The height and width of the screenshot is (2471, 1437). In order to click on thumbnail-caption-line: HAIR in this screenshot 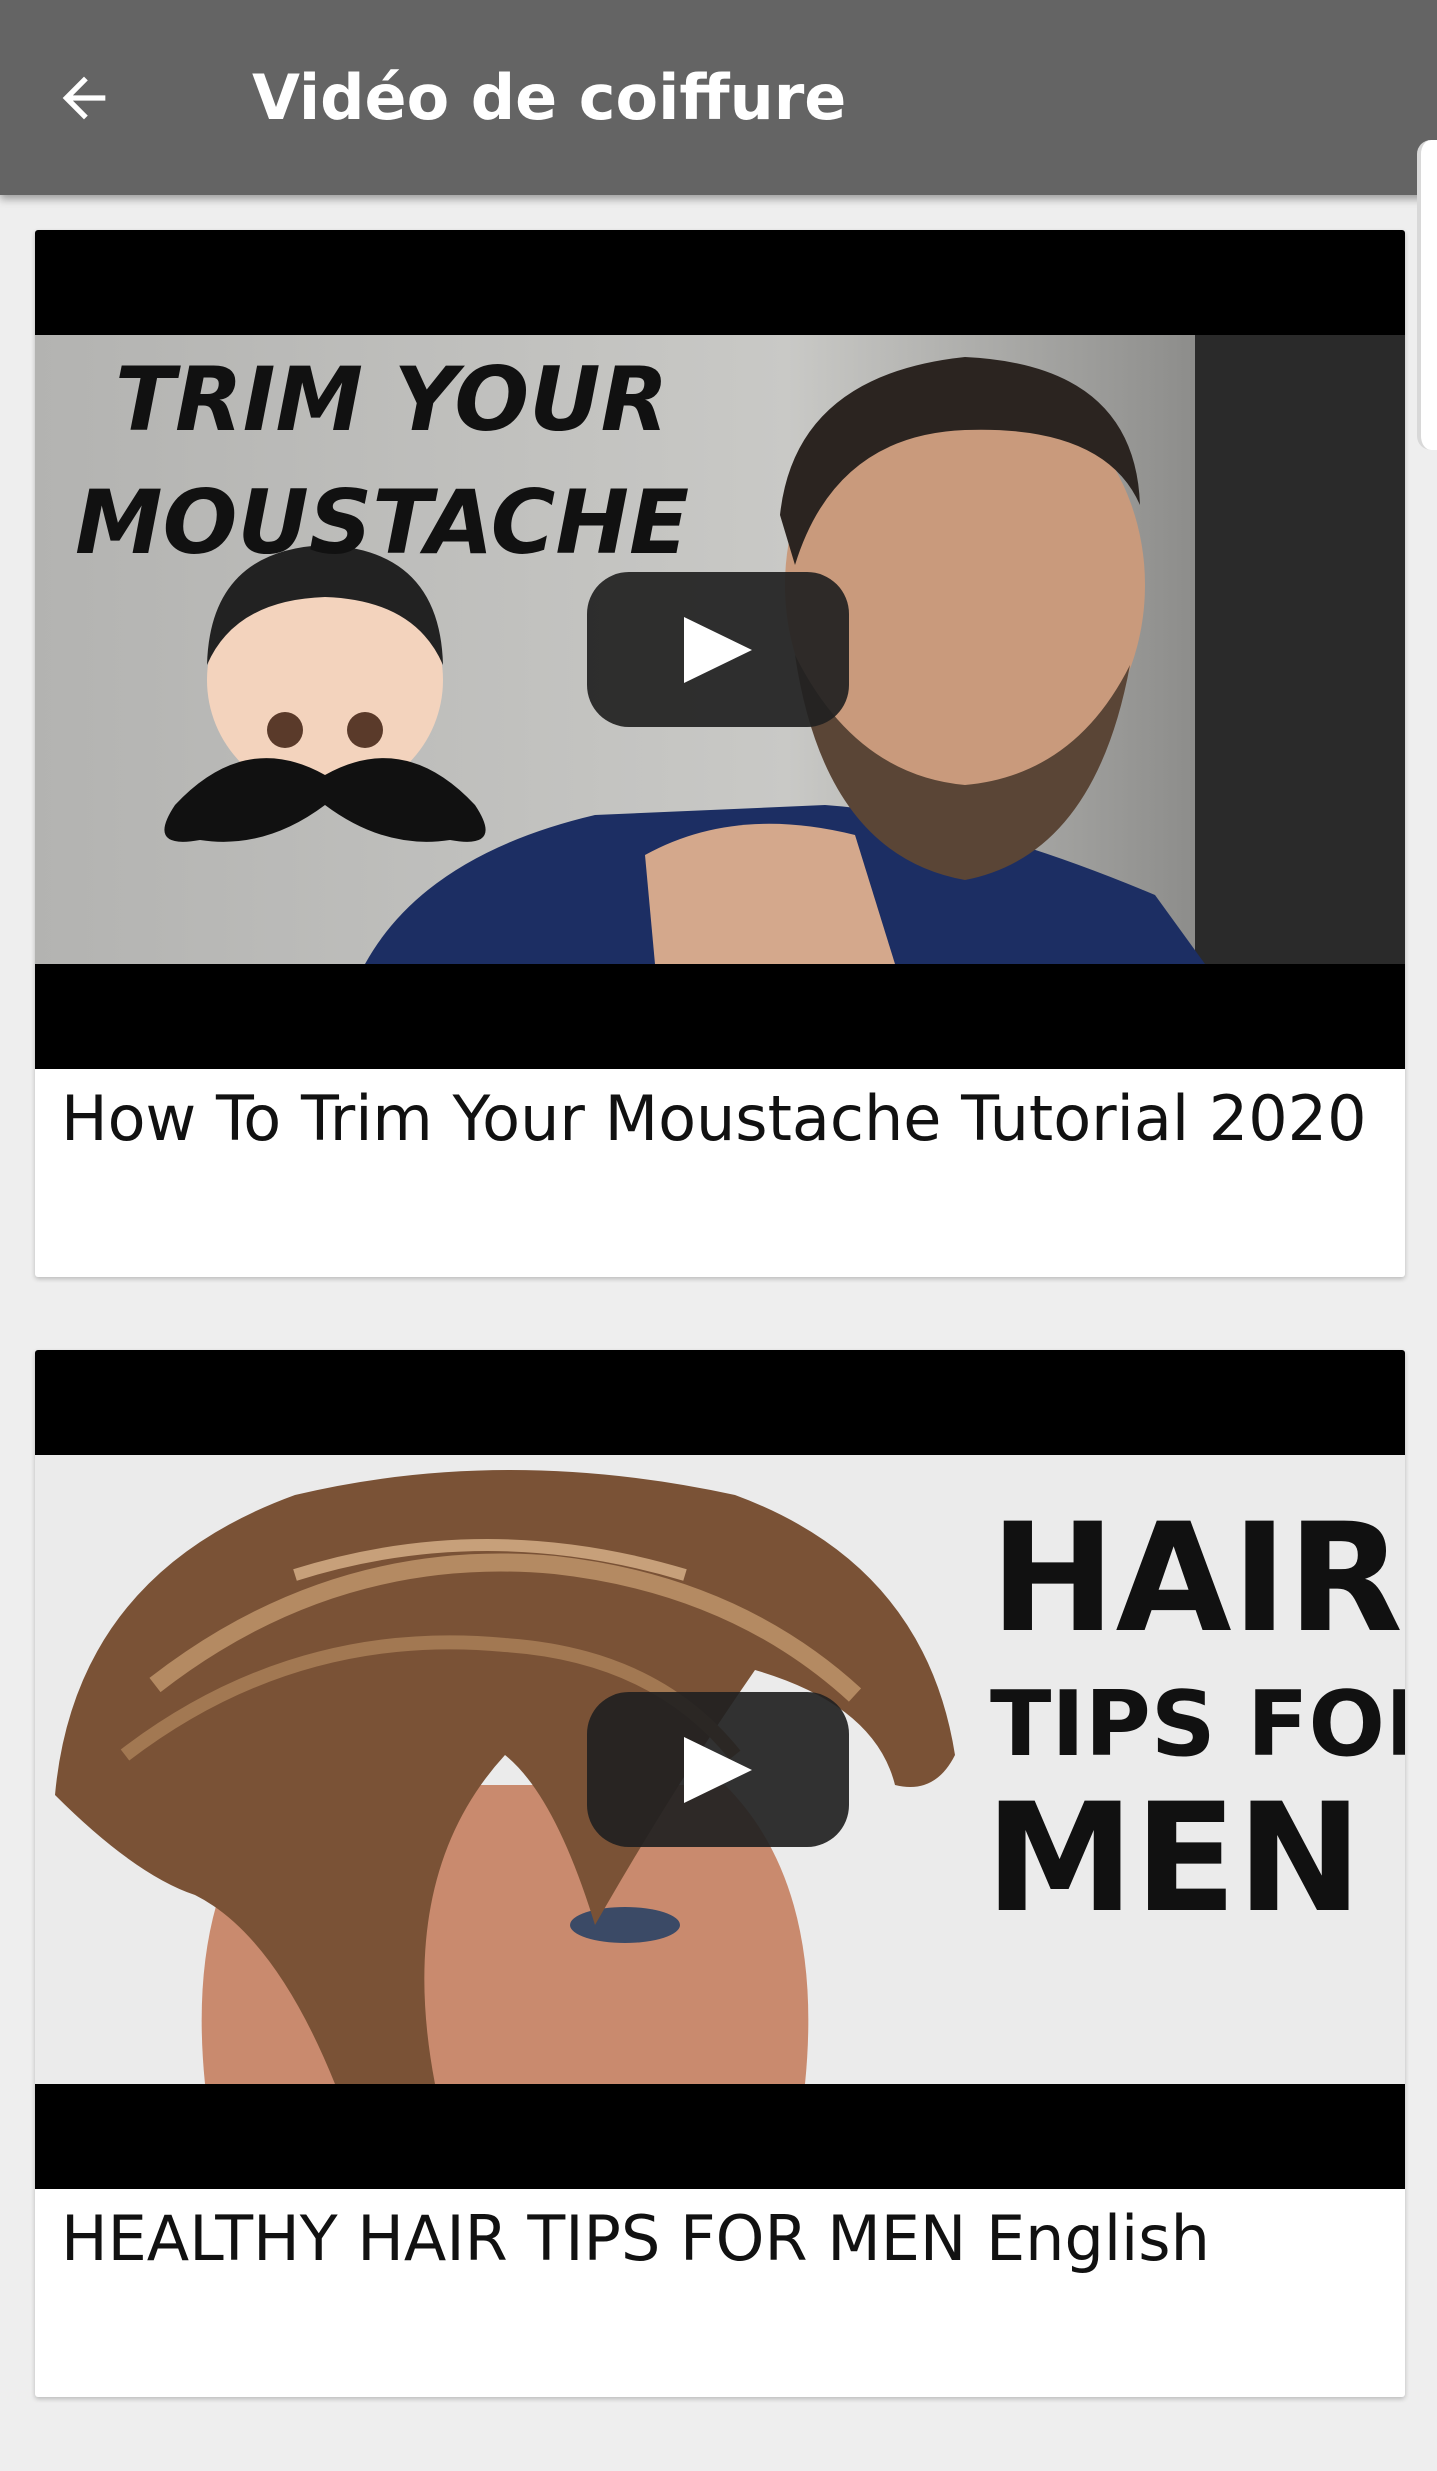, I will do `click(1196, 1579)`.